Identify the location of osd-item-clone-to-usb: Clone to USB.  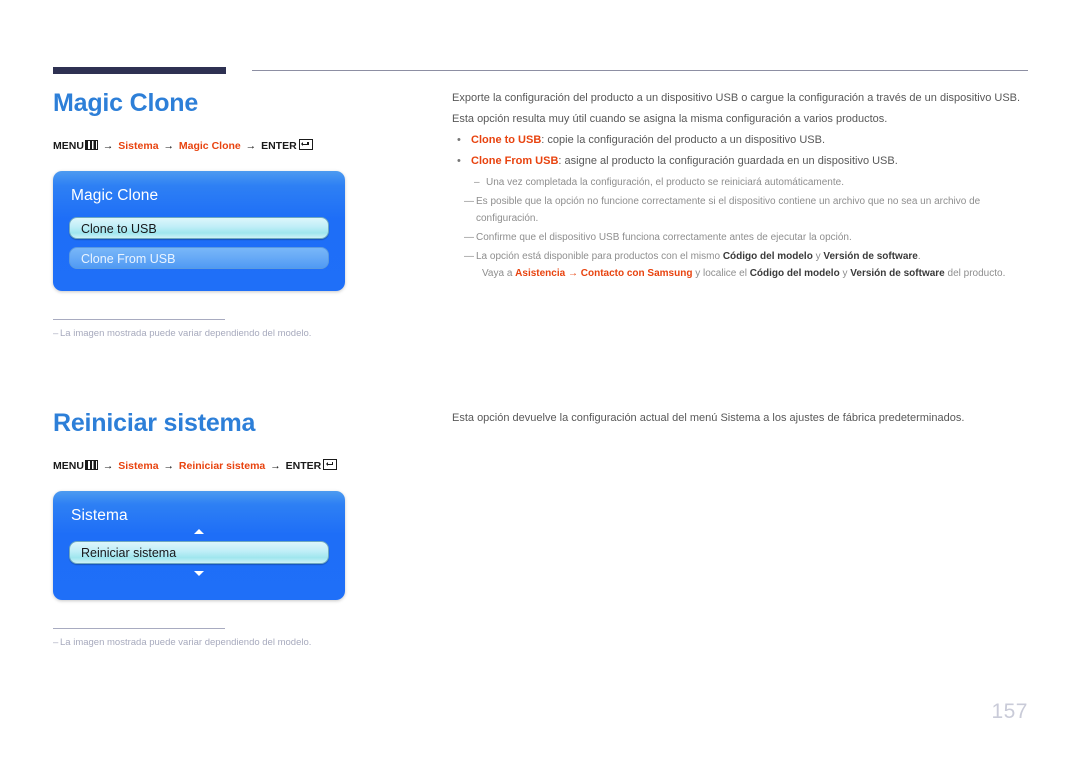
(199, 228).